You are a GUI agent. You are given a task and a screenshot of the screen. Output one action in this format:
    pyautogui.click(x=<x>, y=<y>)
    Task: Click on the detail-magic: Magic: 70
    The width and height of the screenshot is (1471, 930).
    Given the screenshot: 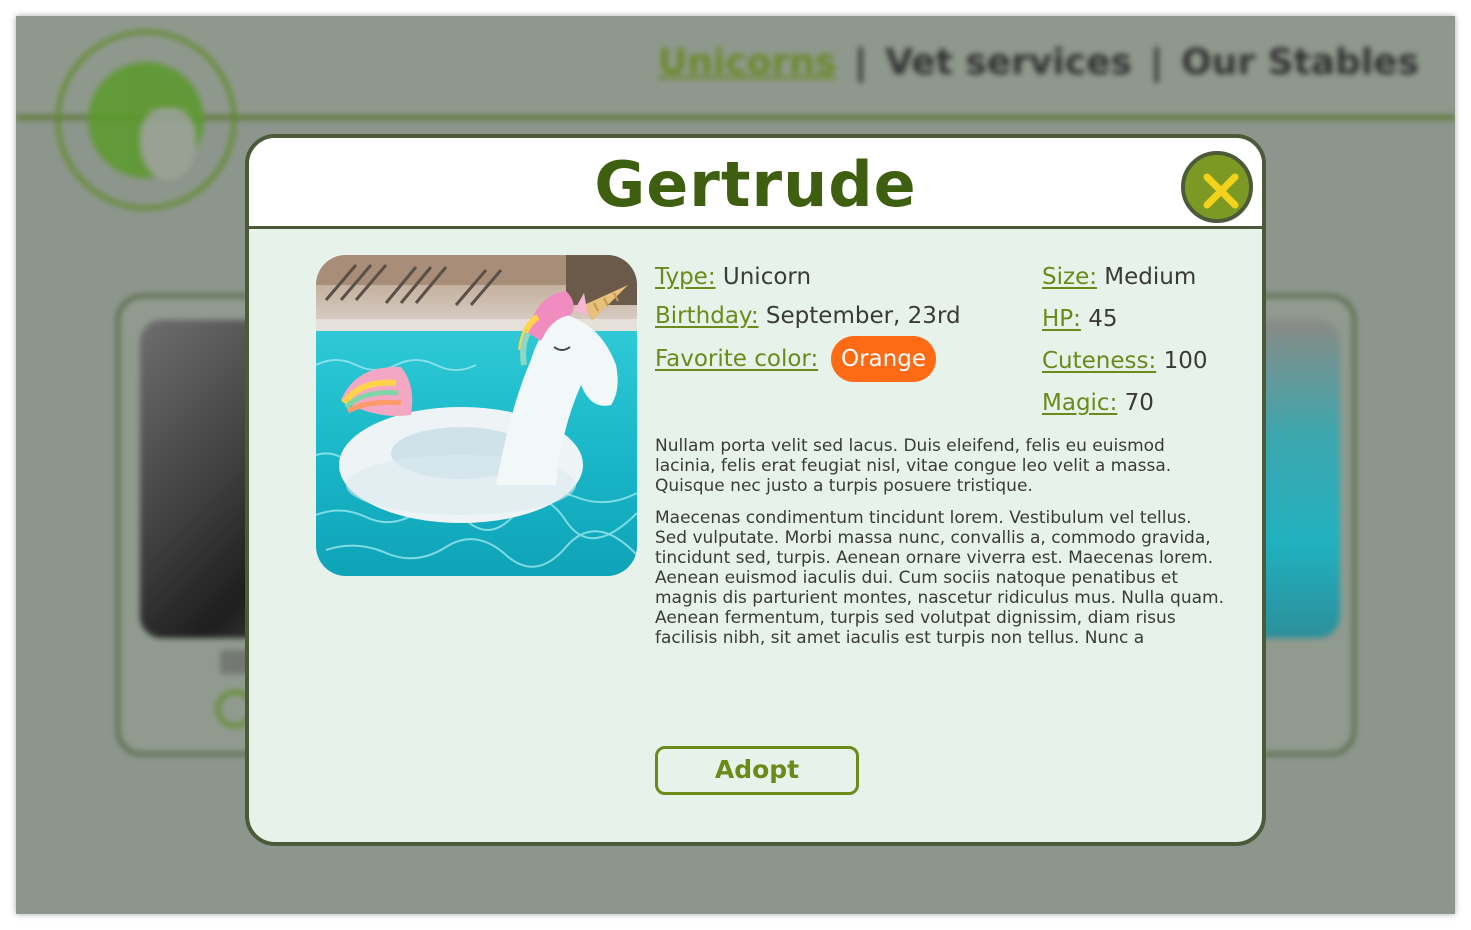 What is the action you would take?
    pyautogui.click(x=1098, y=403)
    